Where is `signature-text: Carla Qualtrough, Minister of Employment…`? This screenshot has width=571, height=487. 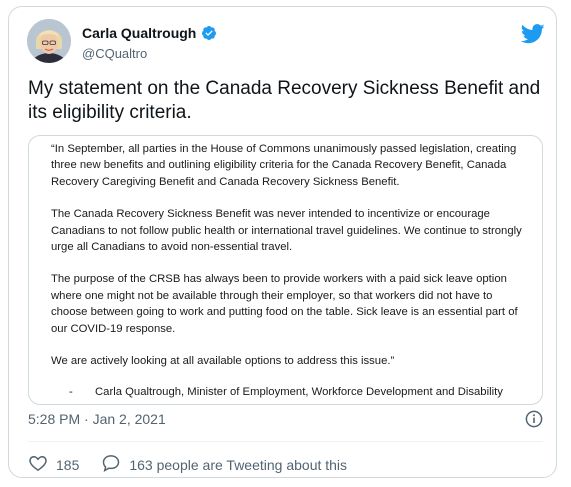
signature-text: Carla Qualtrough, Minister of Employment… is located at coordinates (299, 395).